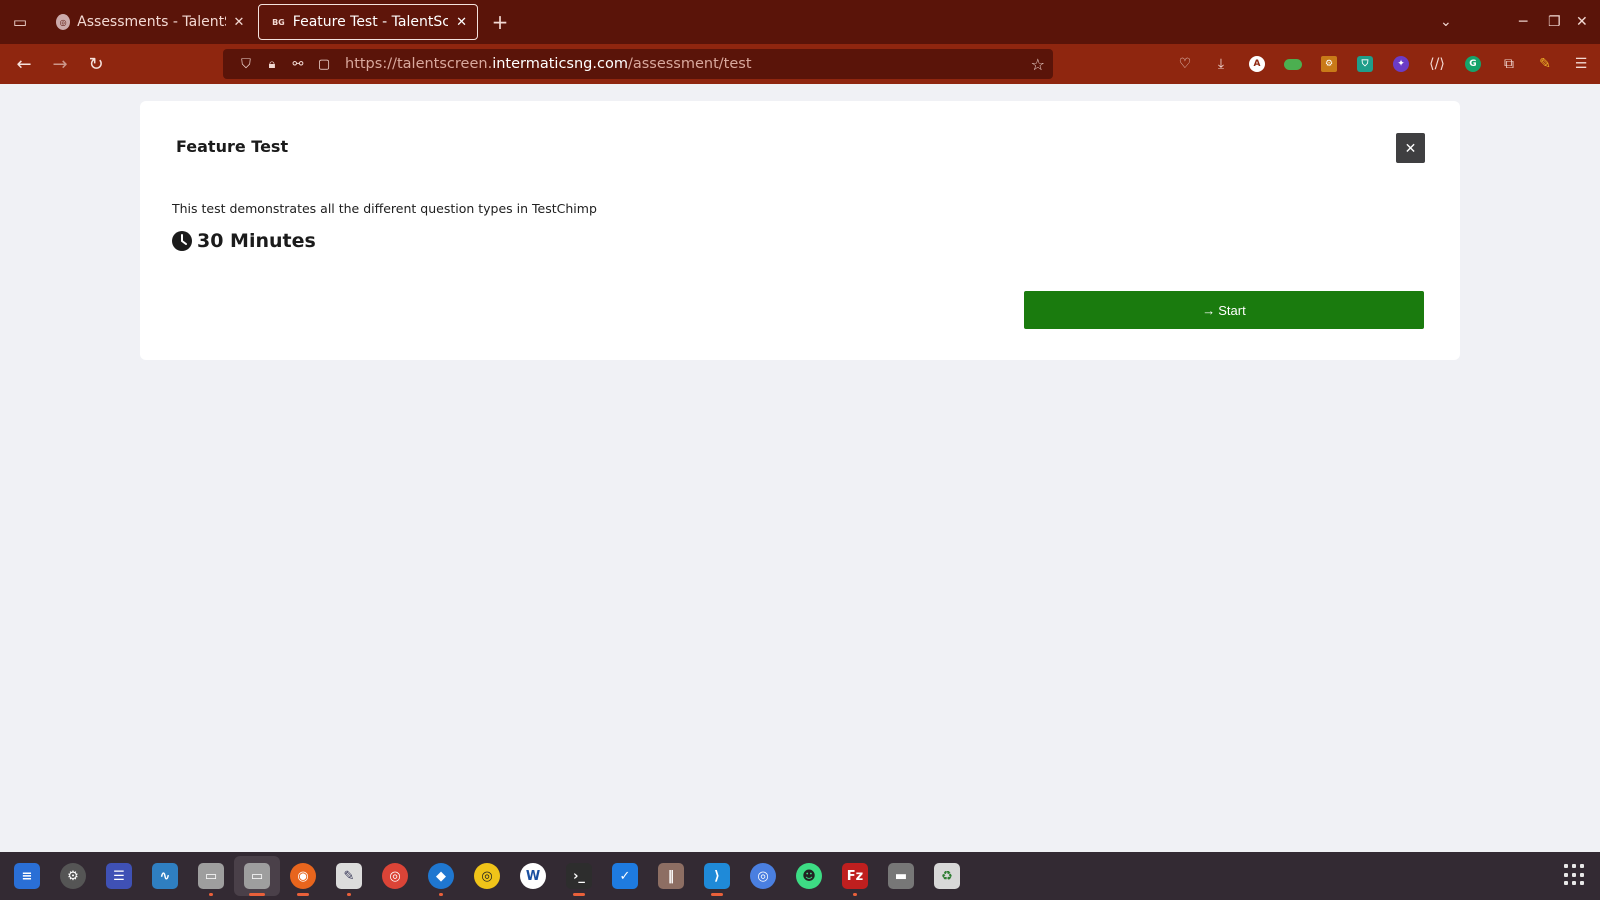  Describe the element at coordinates (1257, 64) in the screenshot. I see `account-icon: A` at that location.